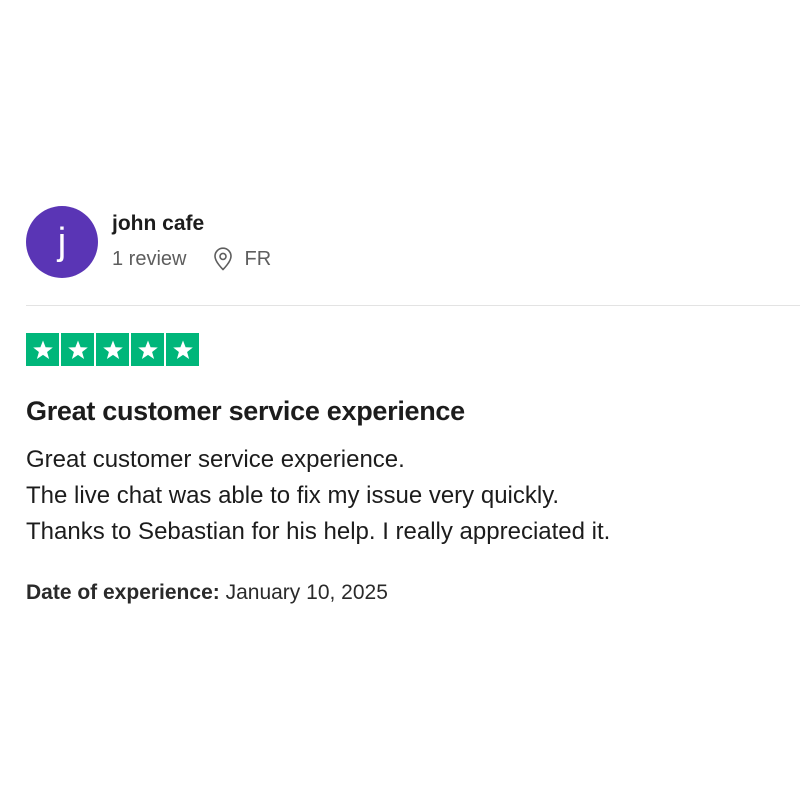 Image resolution: width=800 pixels, height=800 pixels. I want to click on review-body-line: Great customer service experience., so click(215, 459).